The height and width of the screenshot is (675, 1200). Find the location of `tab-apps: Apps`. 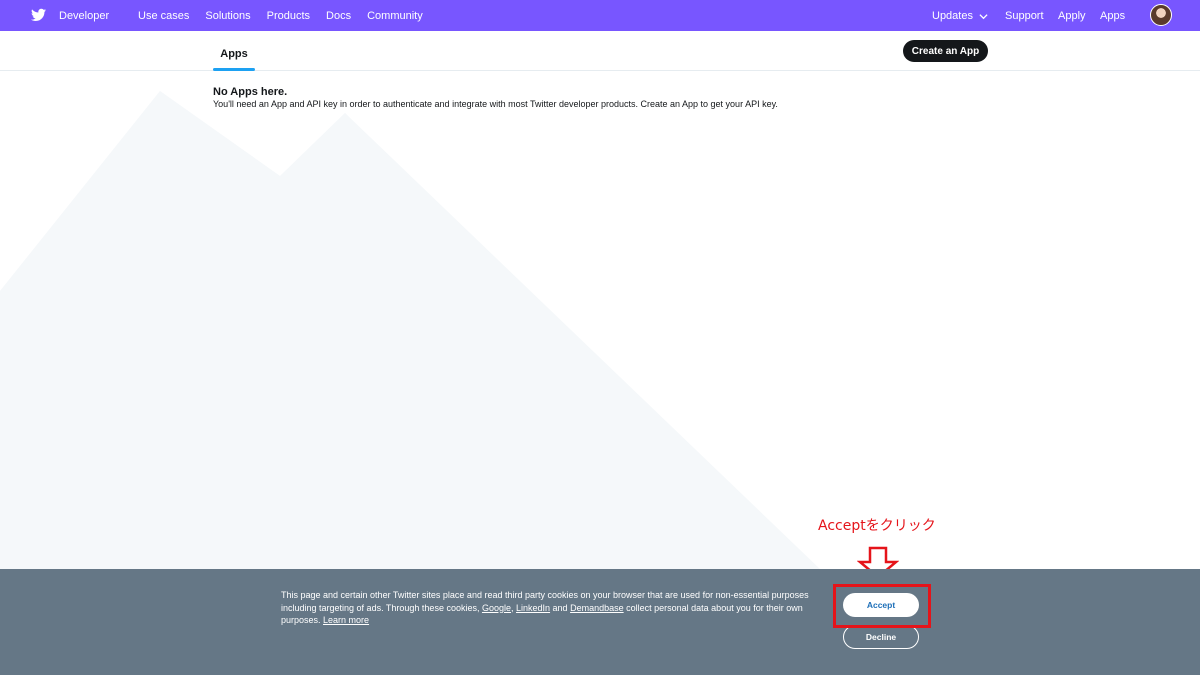

tab-apps: Apps is located at coordinates (234, 51).